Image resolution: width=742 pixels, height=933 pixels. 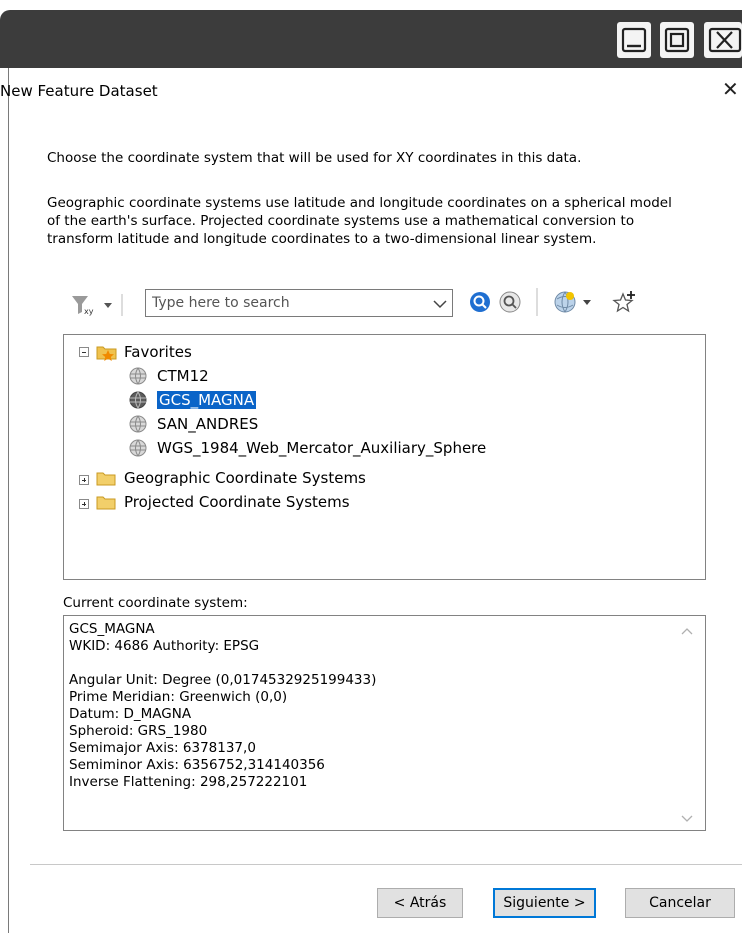 I want to click on close-window-button, so click(x=723, y=40).